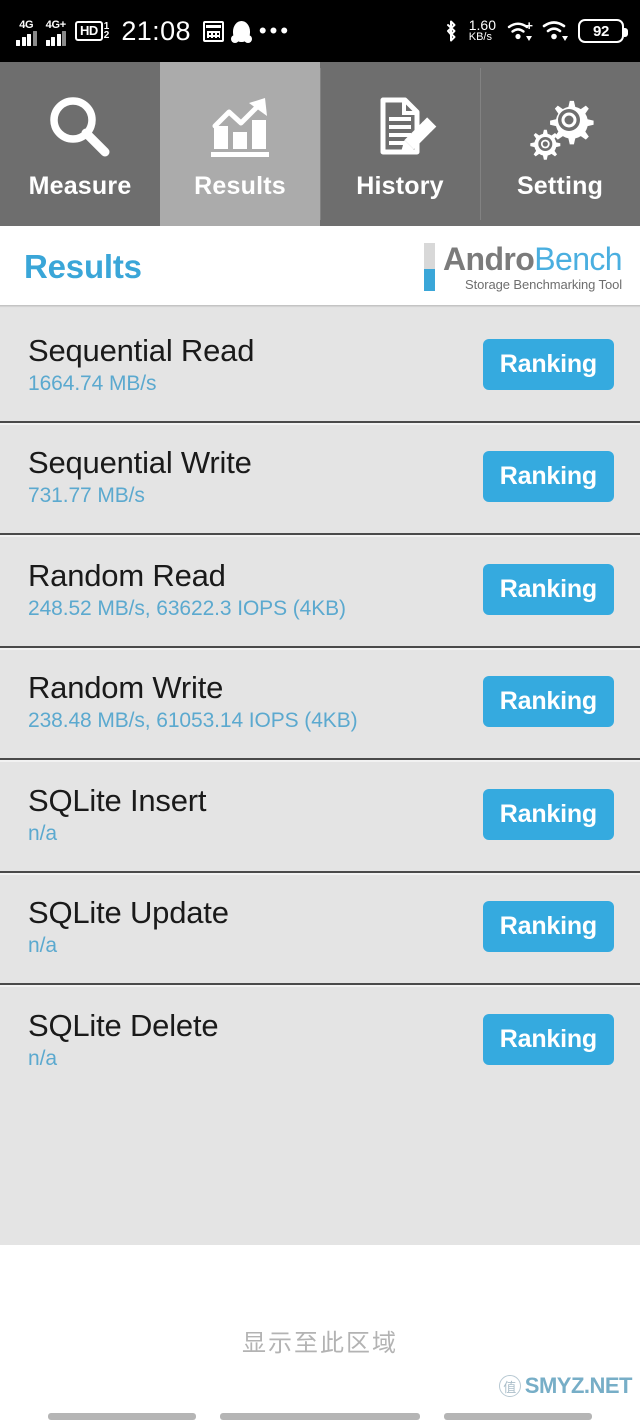 This screenshot has height=1427, width=640. What do you see at coordinates (275, 30) in the screenshot?
I see `more-dots-icon: •••` at bounding box center [275, 30].